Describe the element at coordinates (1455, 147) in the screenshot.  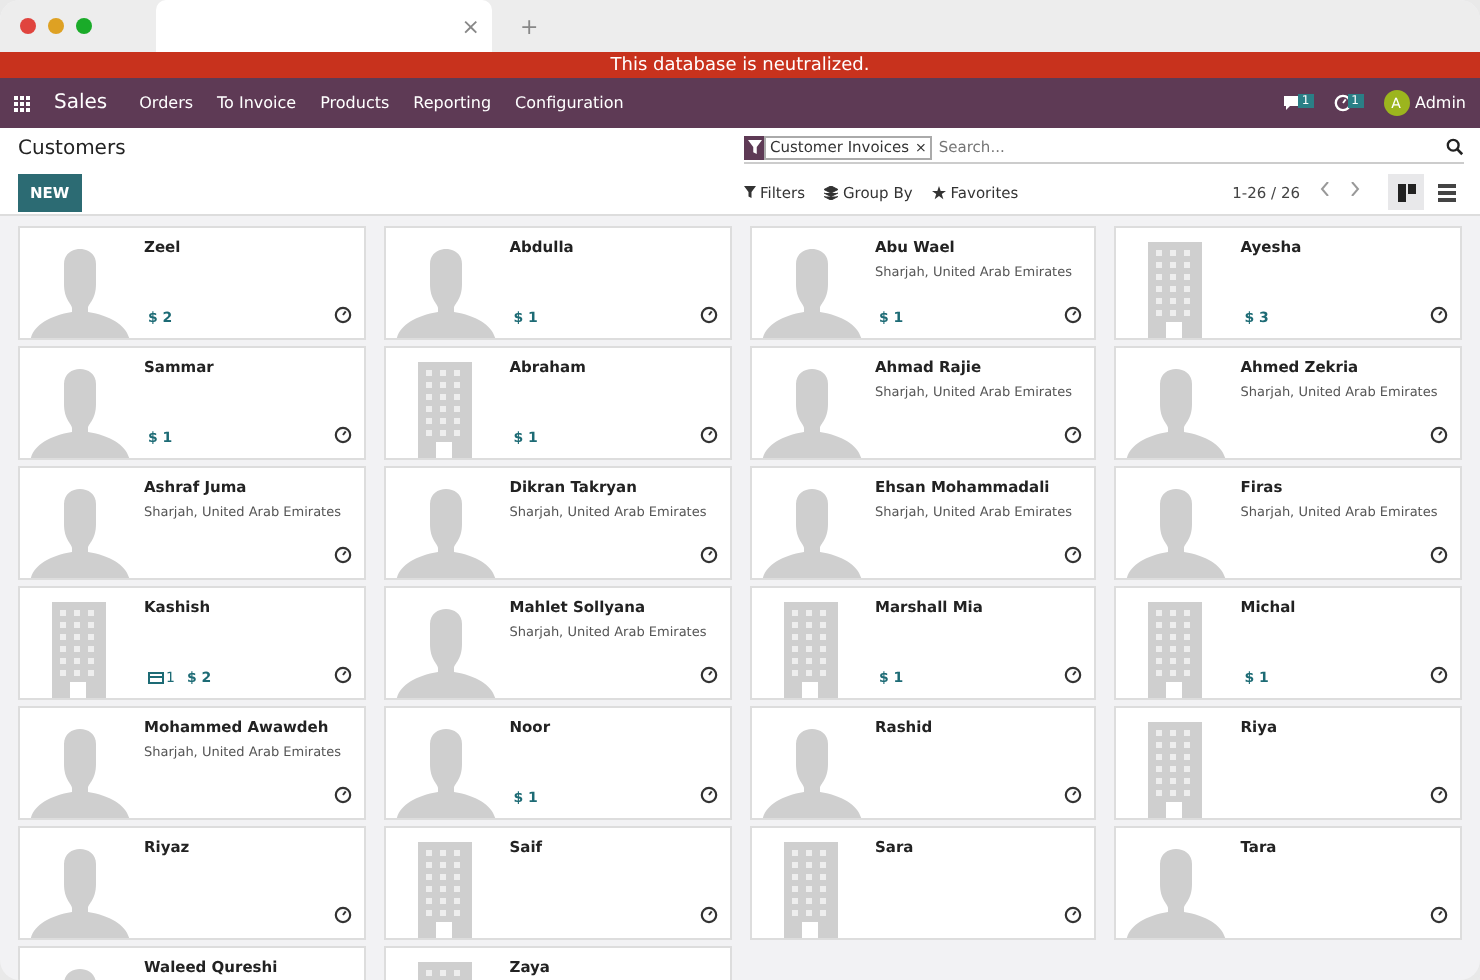
I see `search-icon` at that location.